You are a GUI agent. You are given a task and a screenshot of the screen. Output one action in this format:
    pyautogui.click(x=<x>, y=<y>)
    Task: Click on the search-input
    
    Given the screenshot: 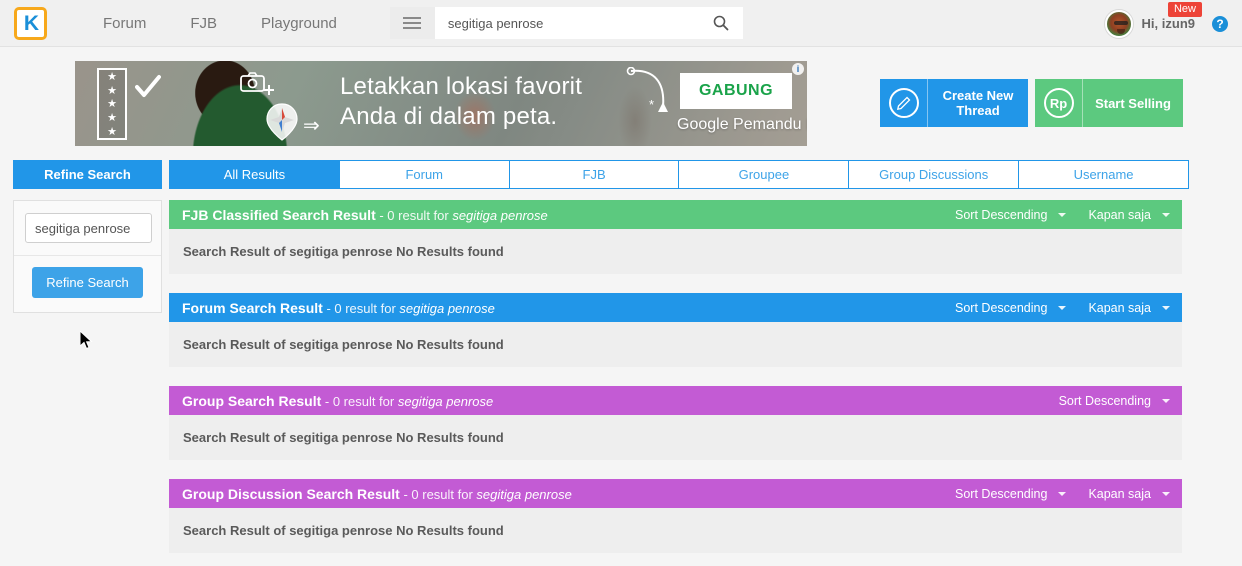 What is the action you would take?
    pyautogui.click(x=562, y=23)
    